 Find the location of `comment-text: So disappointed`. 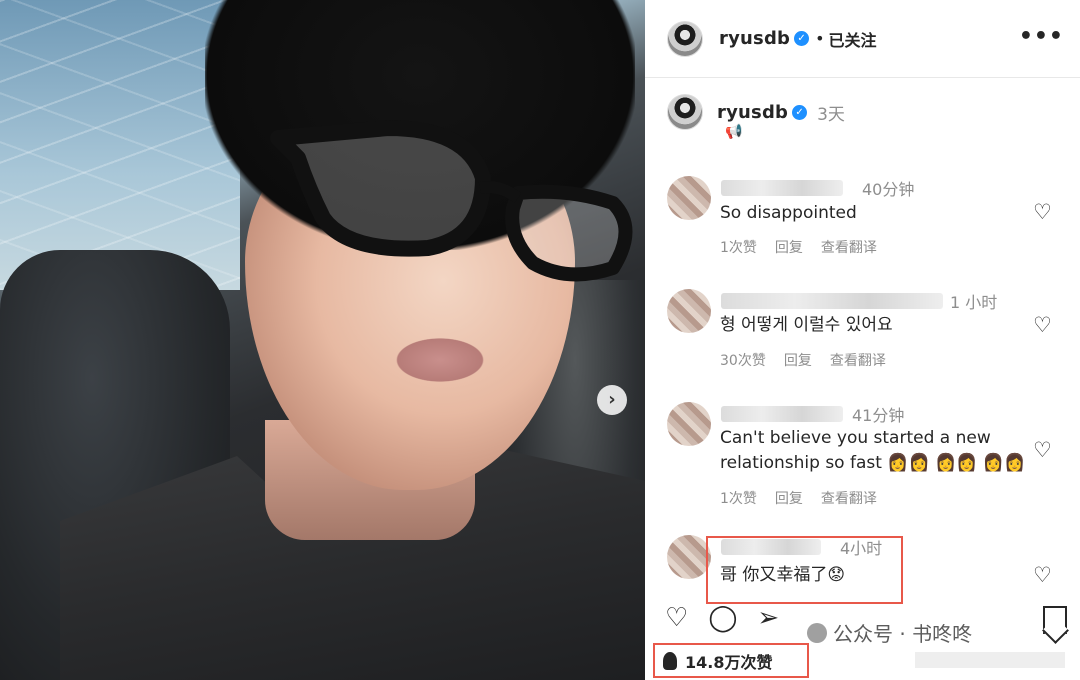

comment-text: So disappointed is located at coordinates (788, 213).